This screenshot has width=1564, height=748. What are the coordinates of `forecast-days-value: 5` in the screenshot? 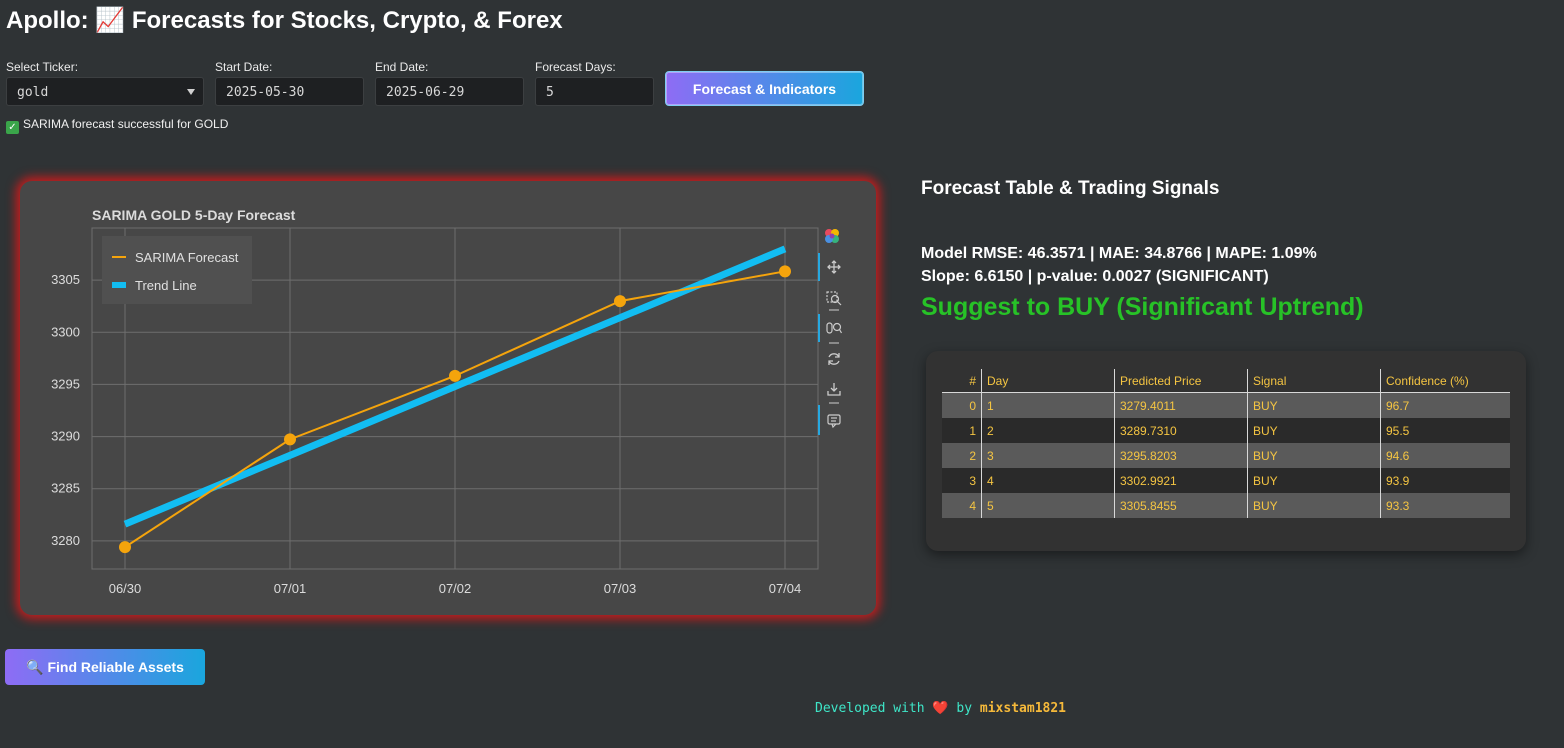 It's located at (550, 92).